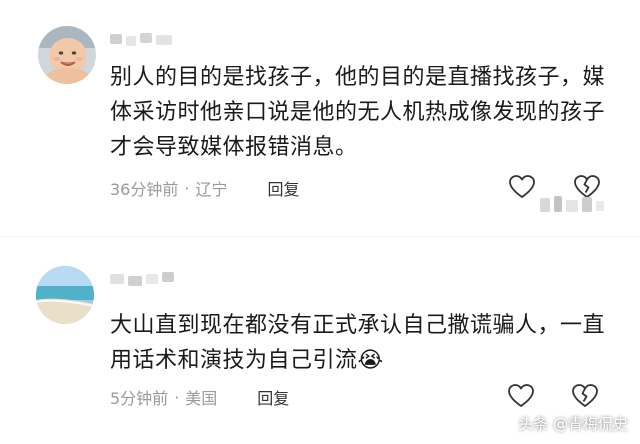 Image resolution: width=640 pixels, height=444 pixels. Describe the element at coordinates (211, 189) in the screenshot. I see `comment-location: 辽宁` at that location.